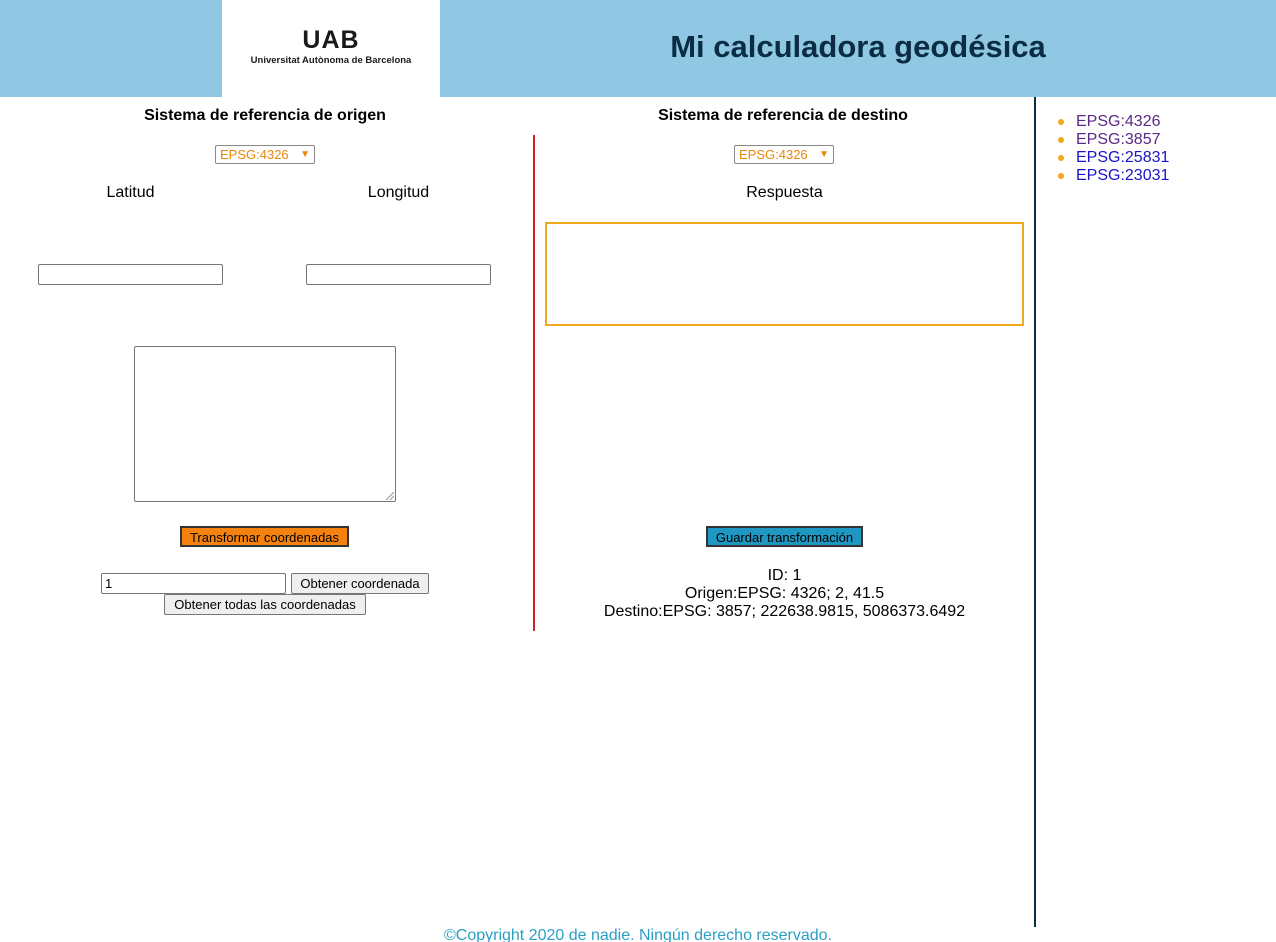 The image size is (1276, 942). What do you see at coordinates (773, 154) in the screenshot?
I see `destination-crs-value: EPSG:4326` at bounding box center [773, 154].